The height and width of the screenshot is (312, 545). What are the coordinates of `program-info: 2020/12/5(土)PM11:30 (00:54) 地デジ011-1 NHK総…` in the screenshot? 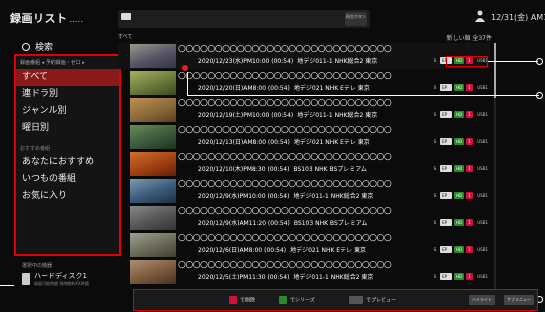 It's located at (286, 277).